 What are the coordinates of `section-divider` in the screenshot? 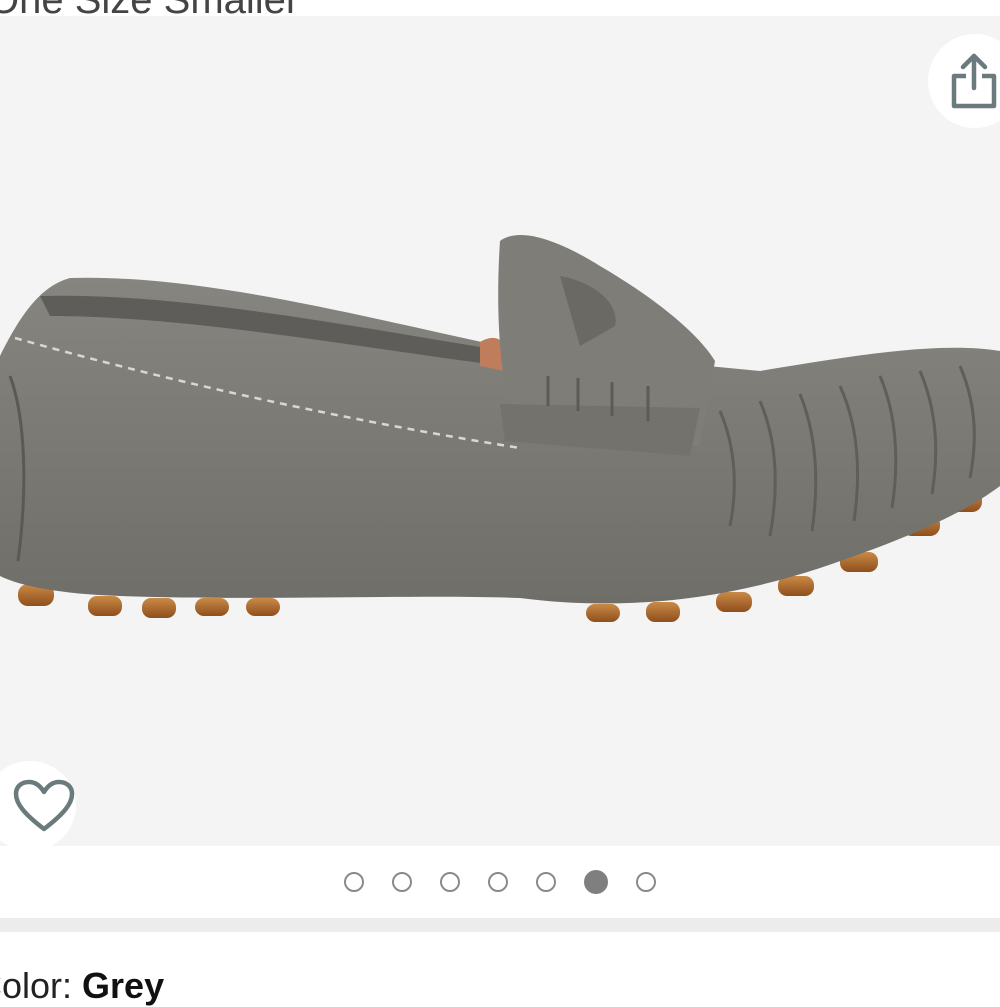 It's located at (500, 925).